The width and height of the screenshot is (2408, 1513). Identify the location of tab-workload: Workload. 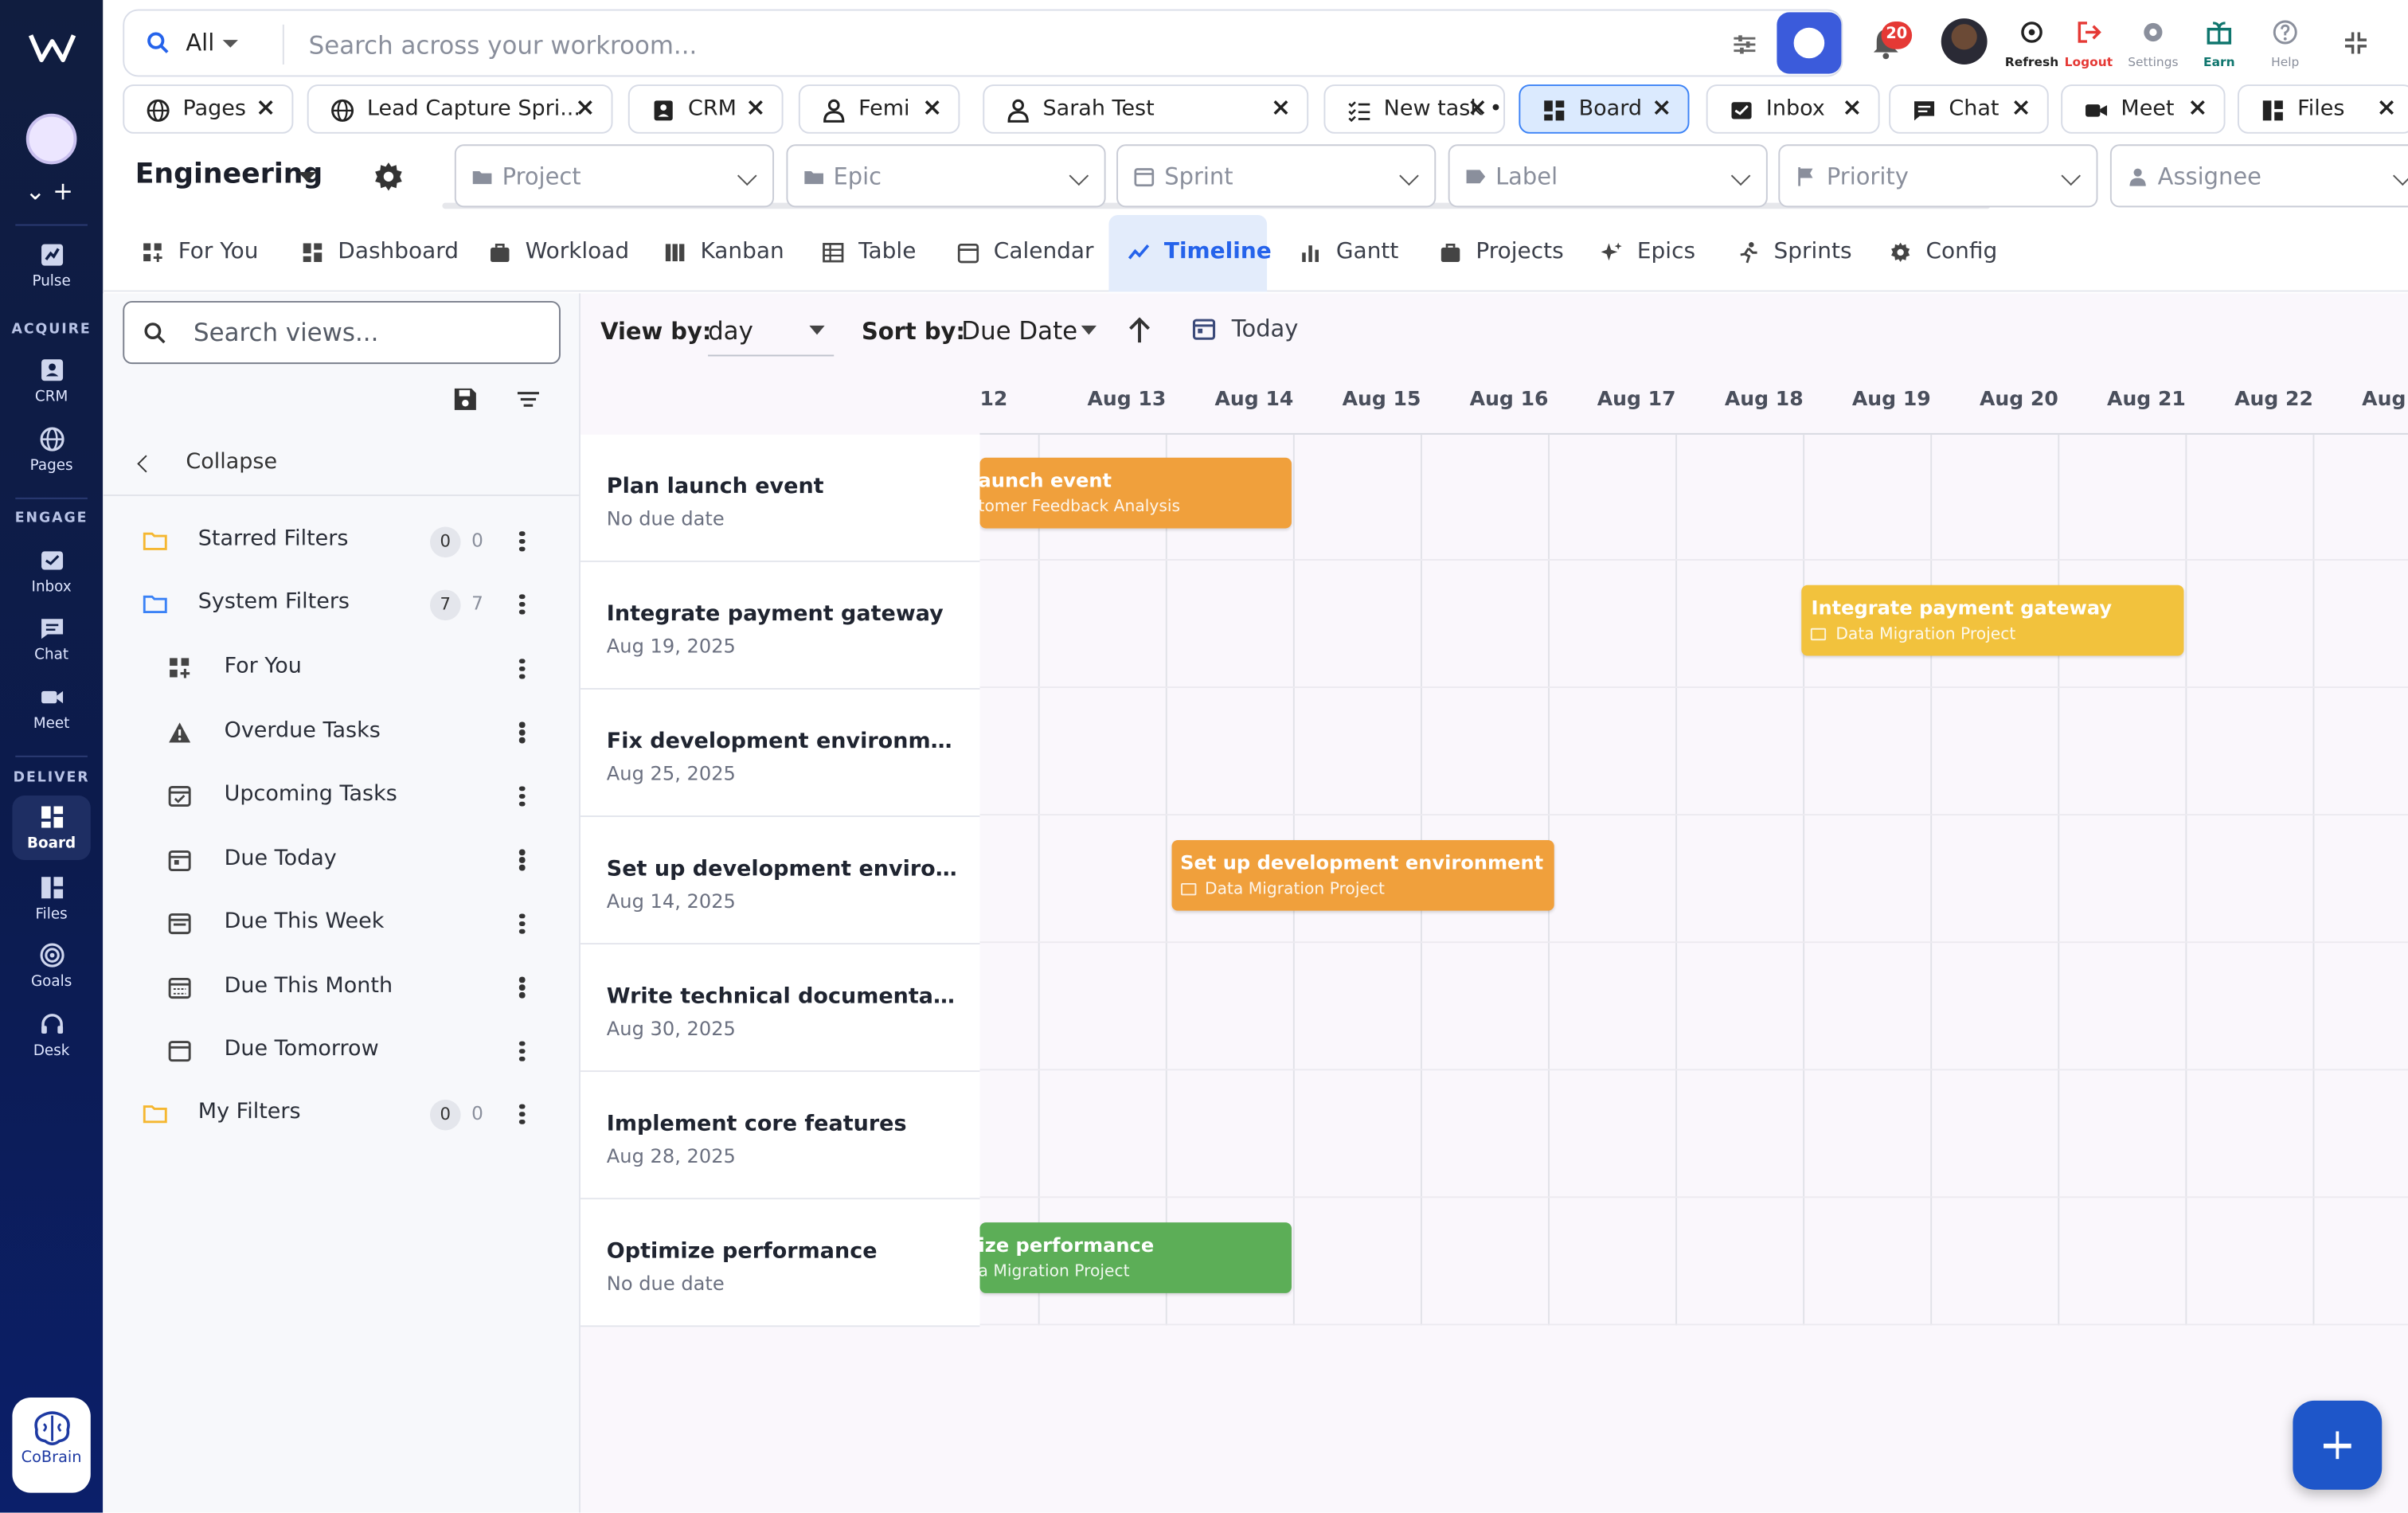
(553, 253).